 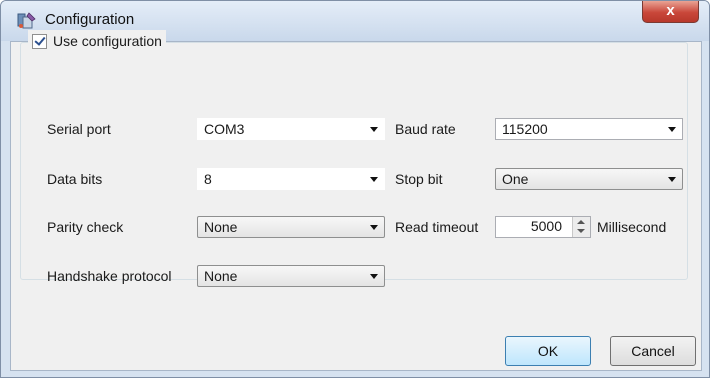 I want to click on serial-port-select: COM3, so click(x=291, y=129).